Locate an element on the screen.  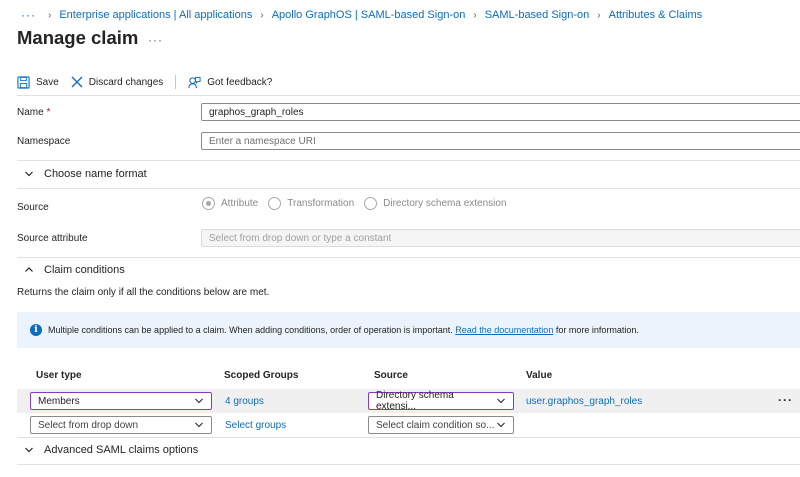
scoped-groups-link: 4 groups is located at coordinates (244, 401).